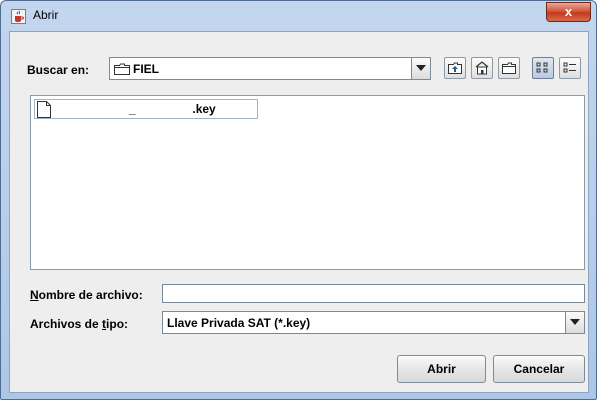 This screenshot has width=597, height=400. I want to click on list-view-button, so click(543, 68).